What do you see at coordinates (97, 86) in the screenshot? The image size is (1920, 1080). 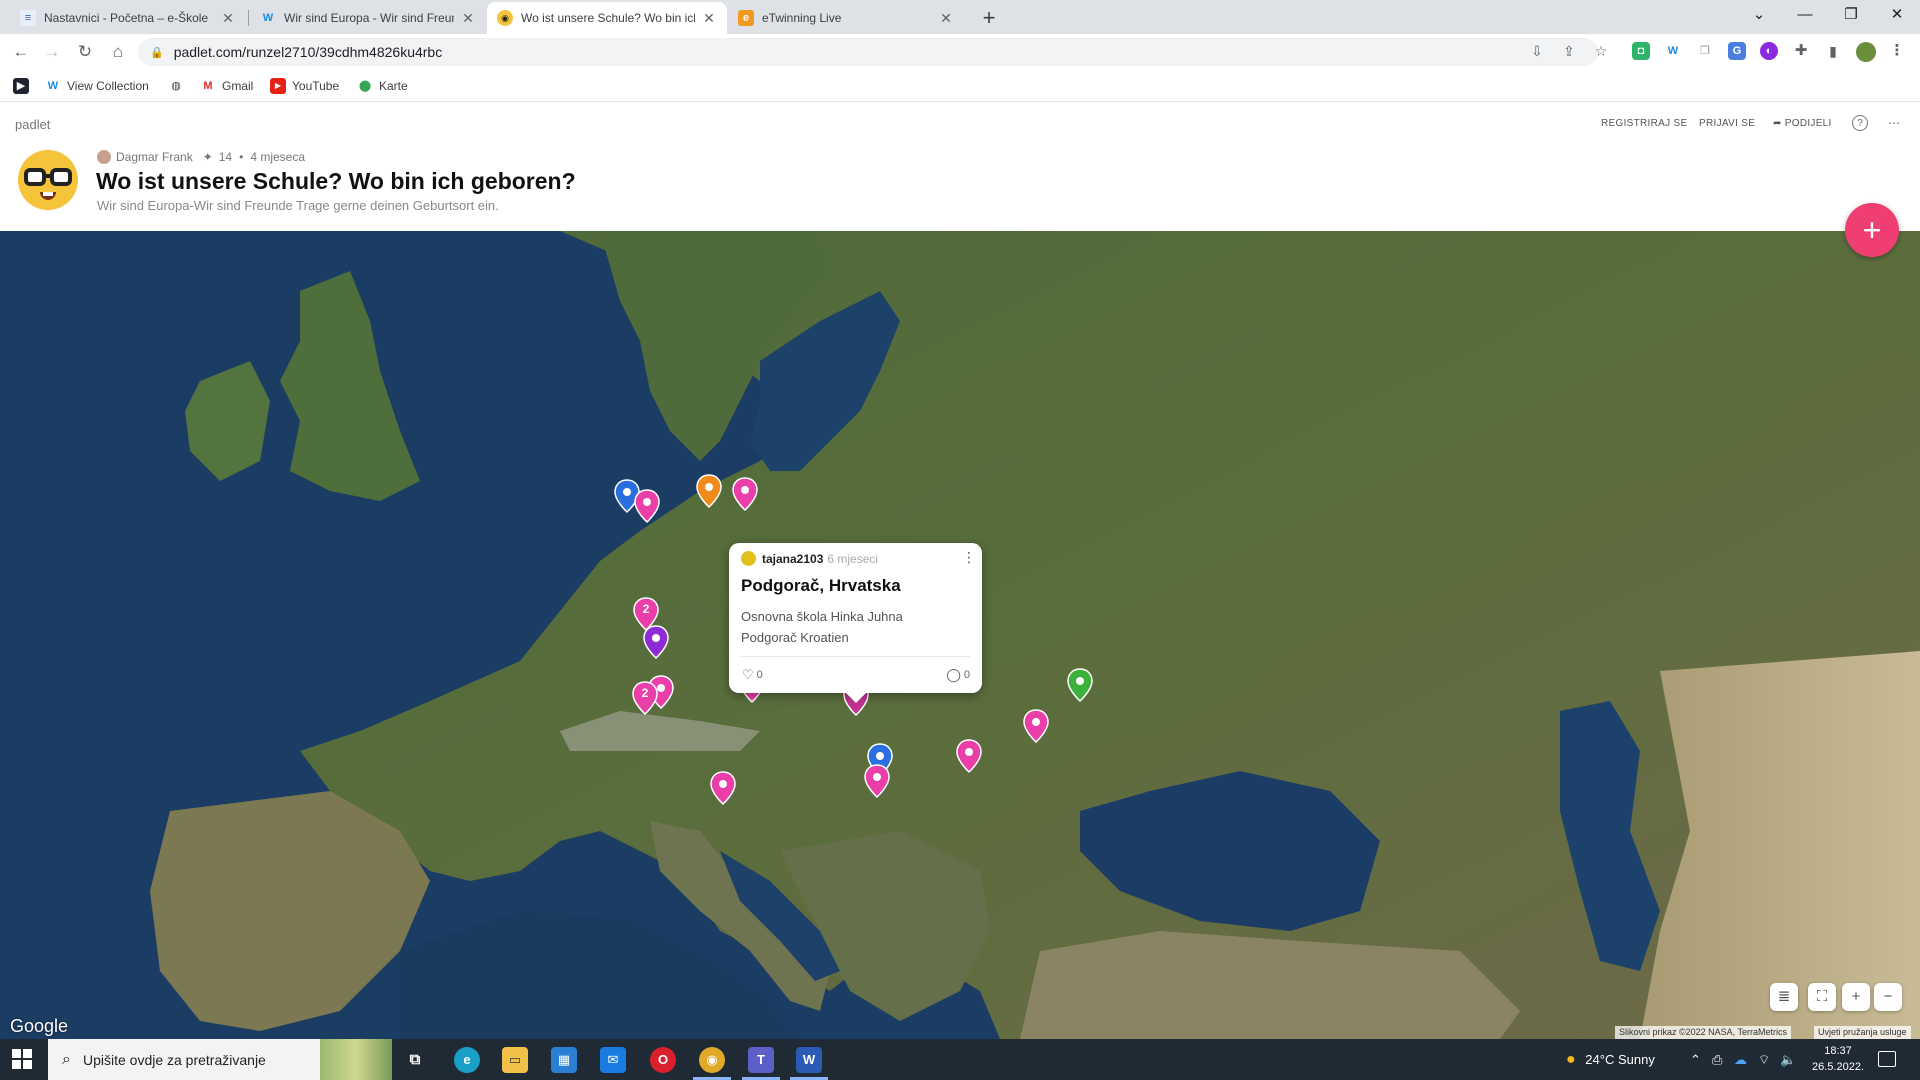 I see `bookmark-view-collection: W View Collection` at bounding box center [97, 86].